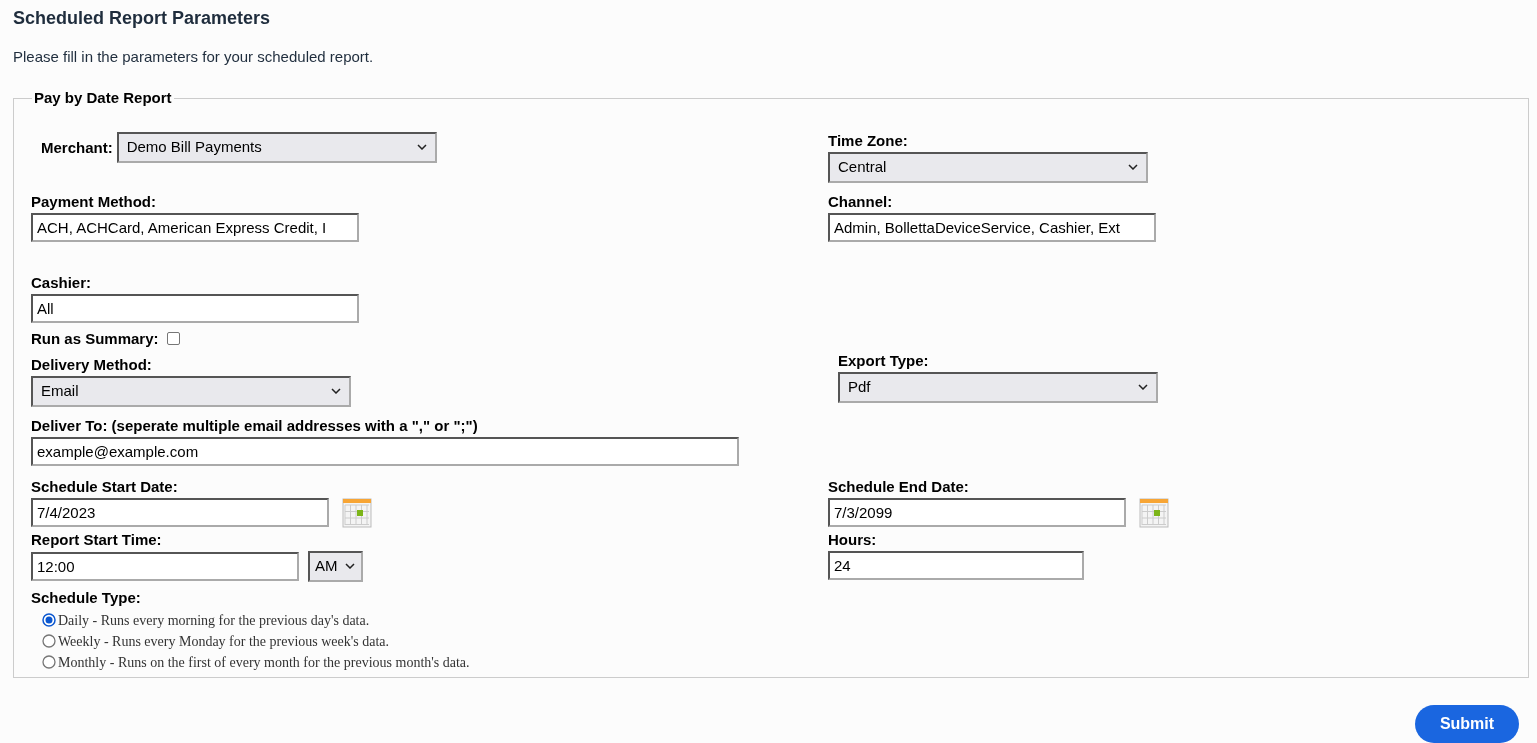  Describe the element at coordinates (86, 597) in the screenshot. I see `field-label: Schedule Type:` at that location.